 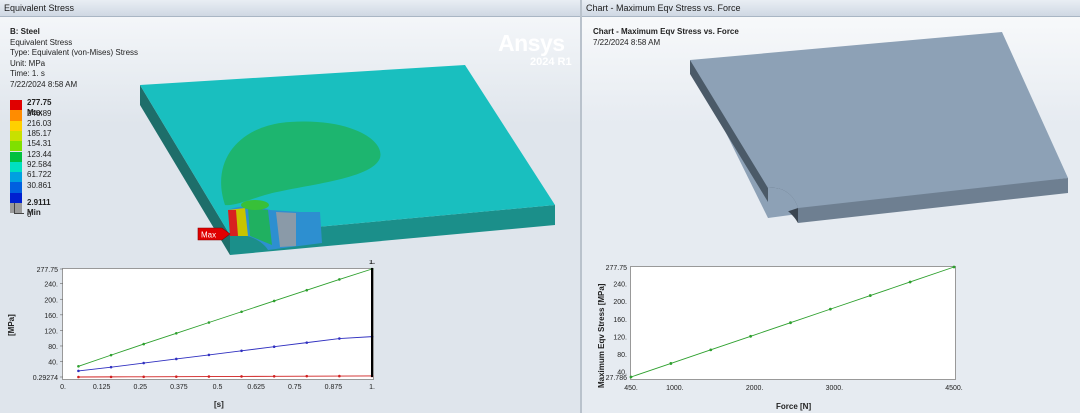 I want to click on x-tick-label: 0.75, so click(x=295, y=387).